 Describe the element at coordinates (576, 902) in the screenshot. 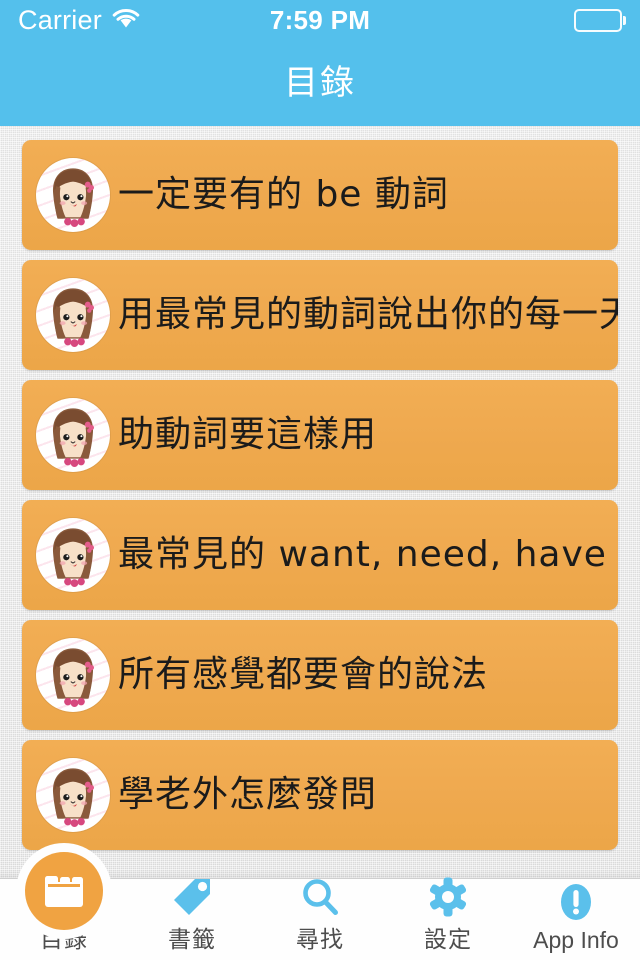

I see `info-icon` at that location.